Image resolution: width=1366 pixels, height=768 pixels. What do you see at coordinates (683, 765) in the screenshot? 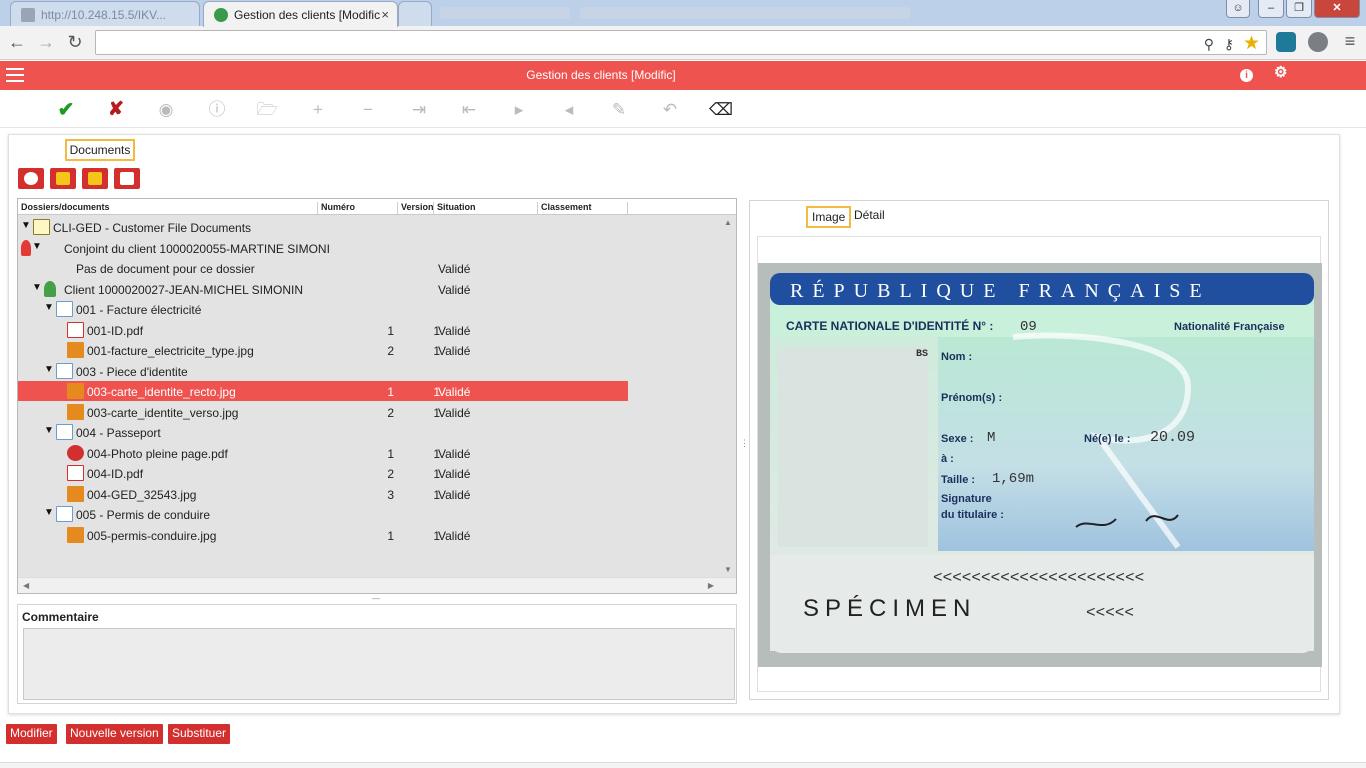
I see `status-bar` at bounding box center [683, 765].